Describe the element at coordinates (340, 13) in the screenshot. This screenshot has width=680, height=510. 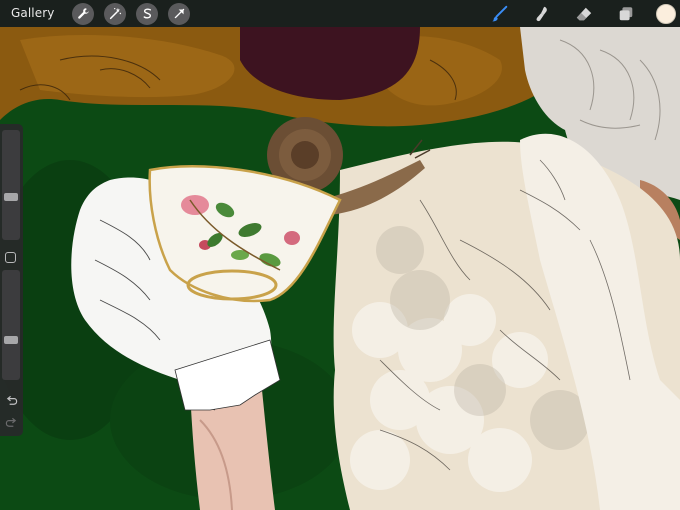
I see `top-toolbar: Gallery` at that location.